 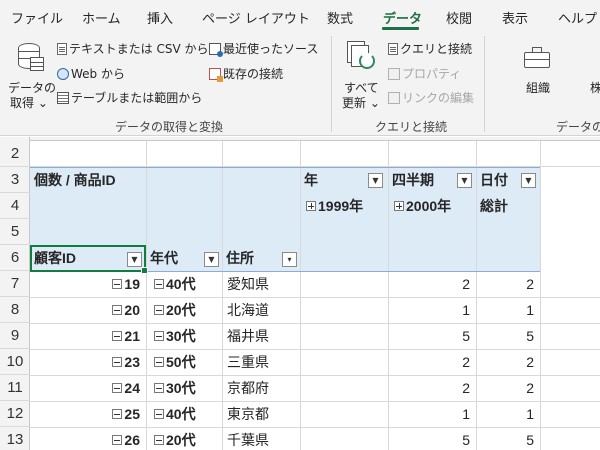 What do you see at coordinates (15, 336) in the screenshot?
I see `row-header: 9` at bounding box center [15, 336].